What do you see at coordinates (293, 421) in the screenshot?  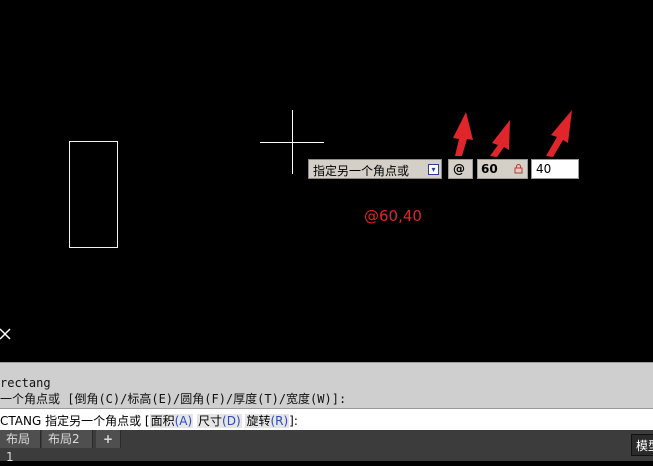 I see `command-suffix: ]:` at bounding box center [293, 421].